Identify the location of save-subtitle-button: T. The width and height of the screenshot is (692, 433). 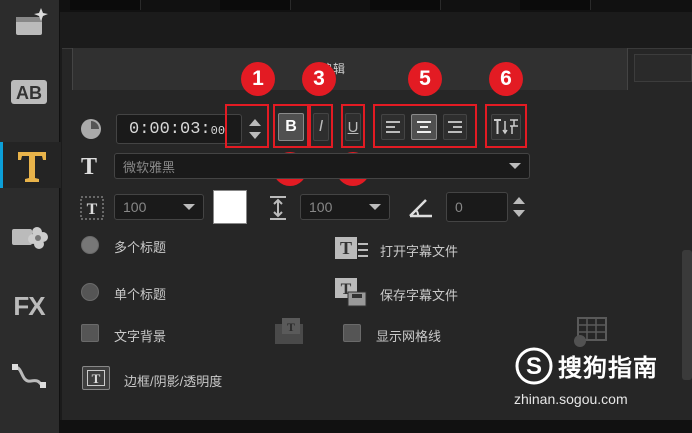
(352, 294).